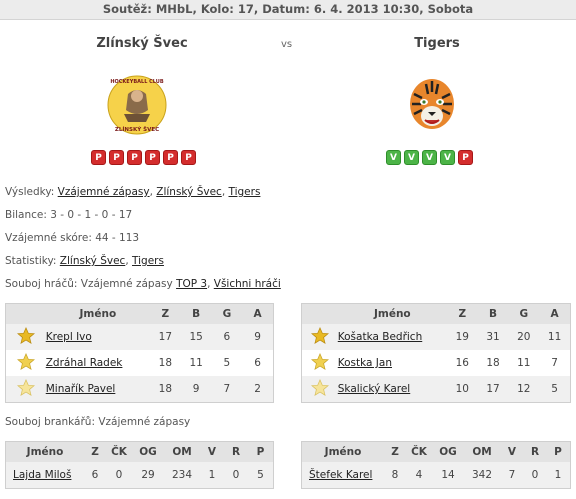 The height and width of the screenshot is (499, 576). I want to click on away-team-name: Tigers, so click(437, 43).